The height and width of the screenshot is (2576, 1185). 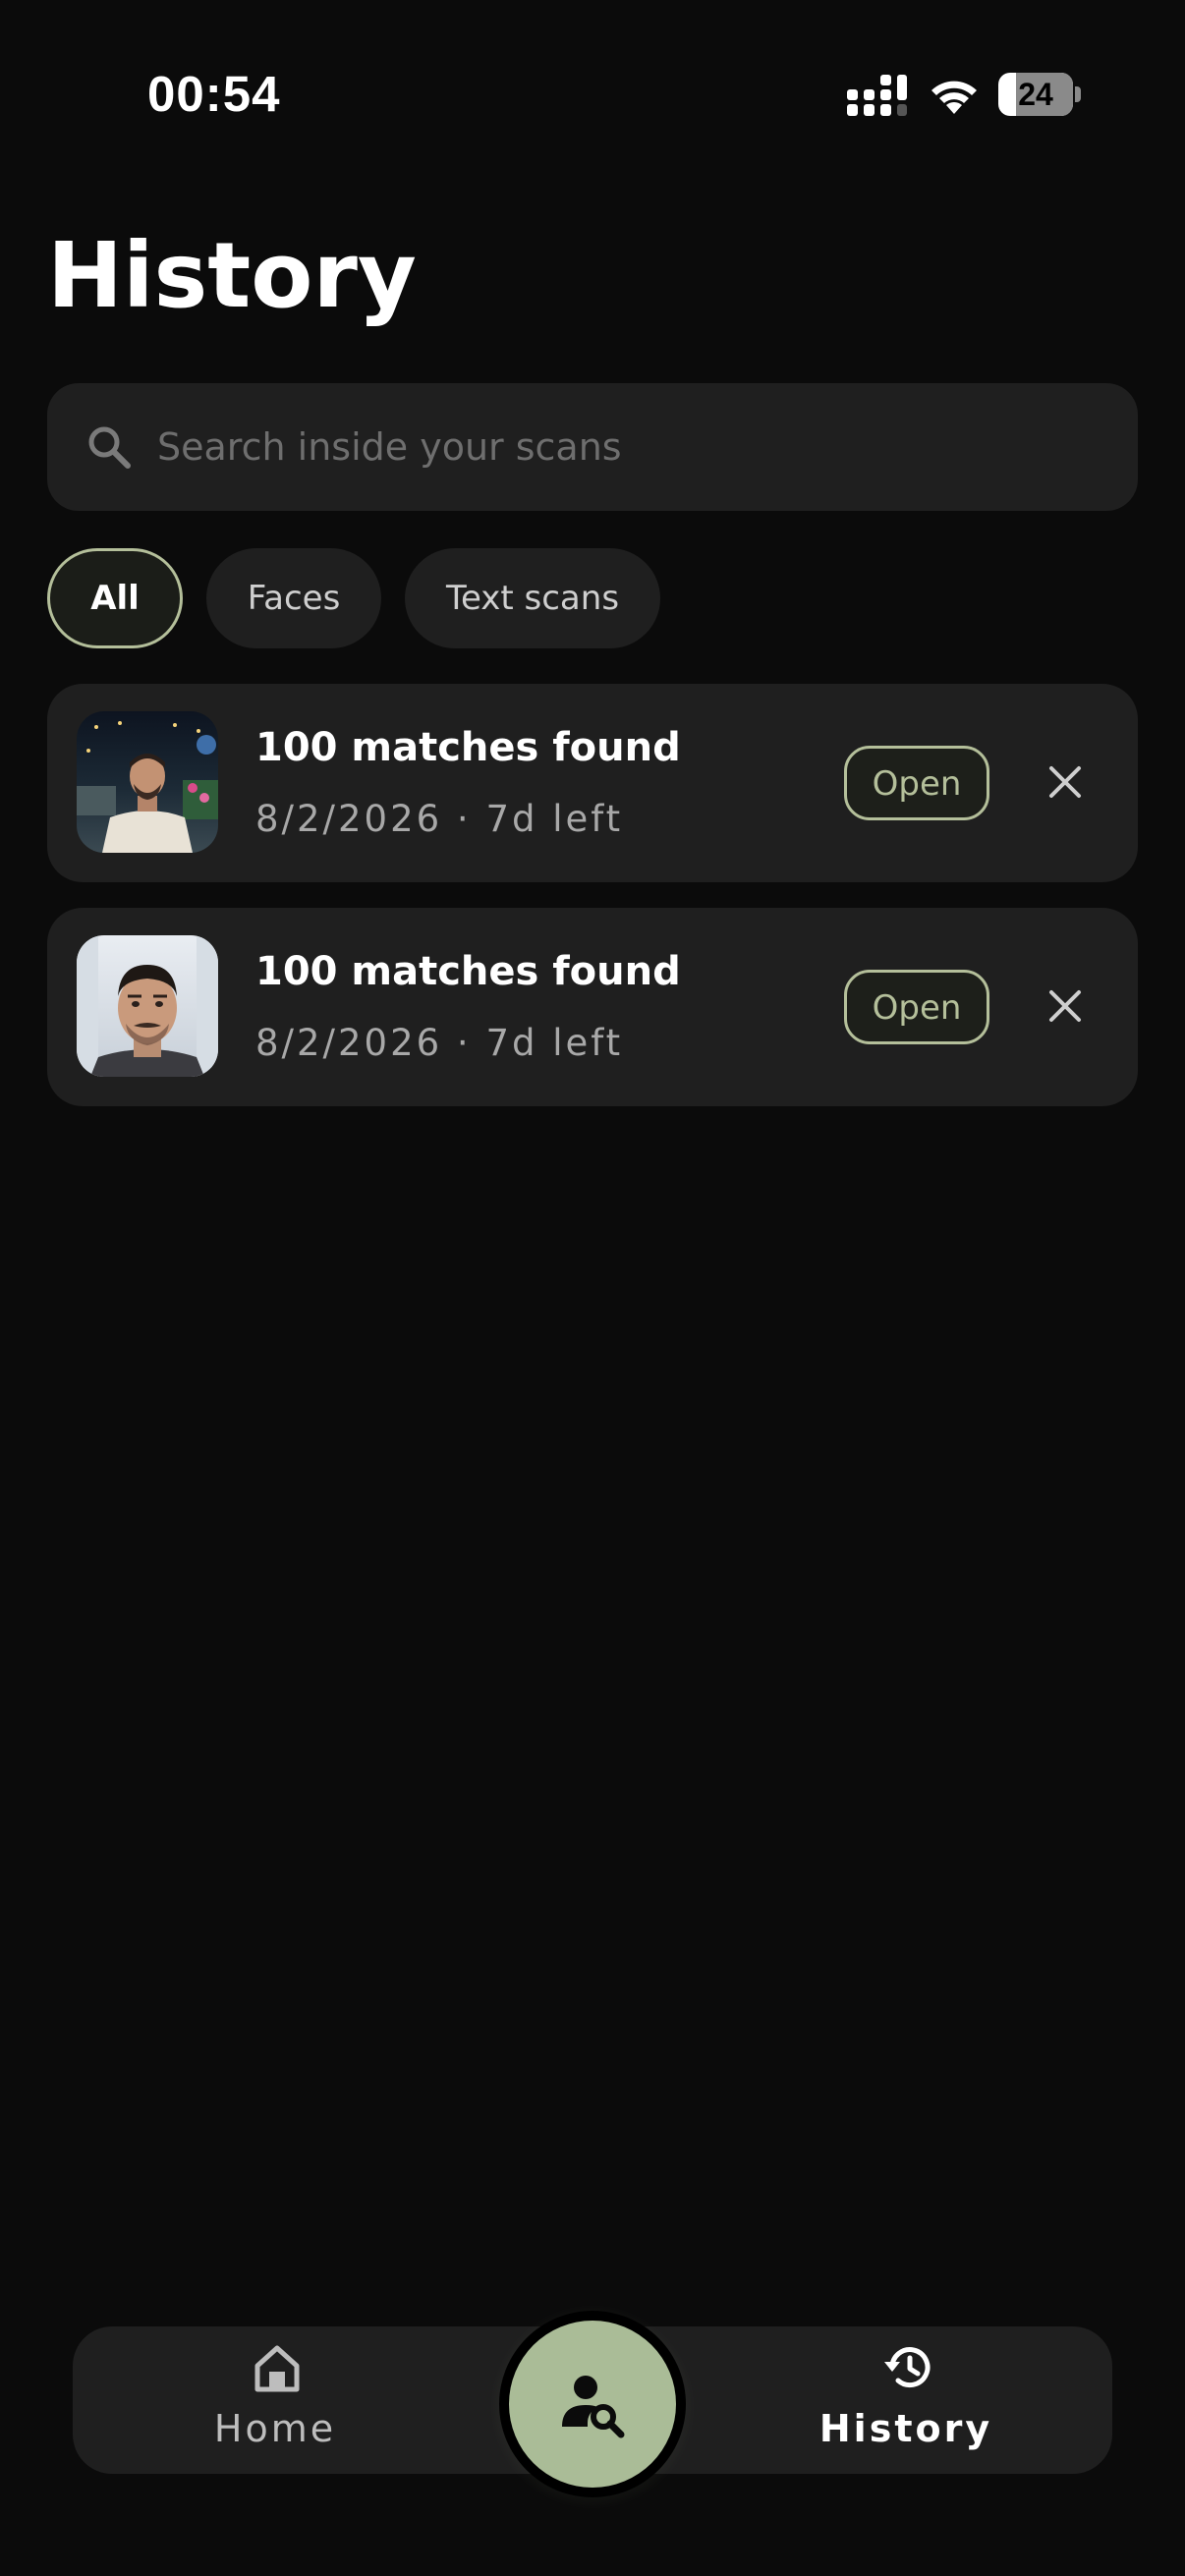 What do you see at coordinates (110, 447) in the screenshot?
I see `search-icon` at bounding box center [110, 447].